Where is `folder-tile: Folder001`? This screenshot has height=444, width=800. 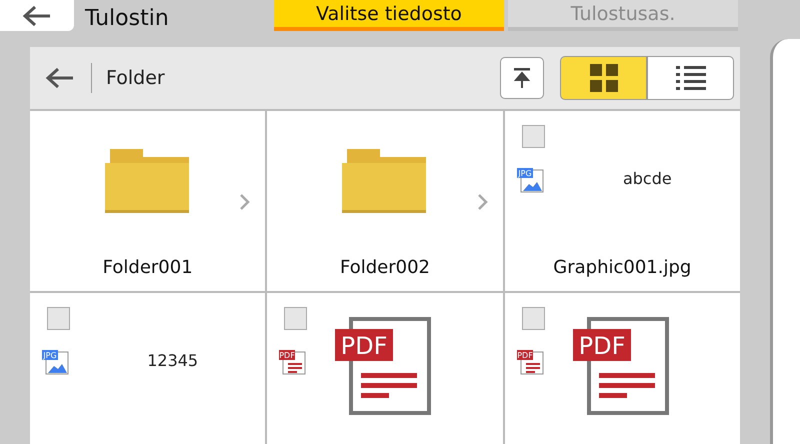
folder-tile: Folder001 is located at coordinates (148, 201).